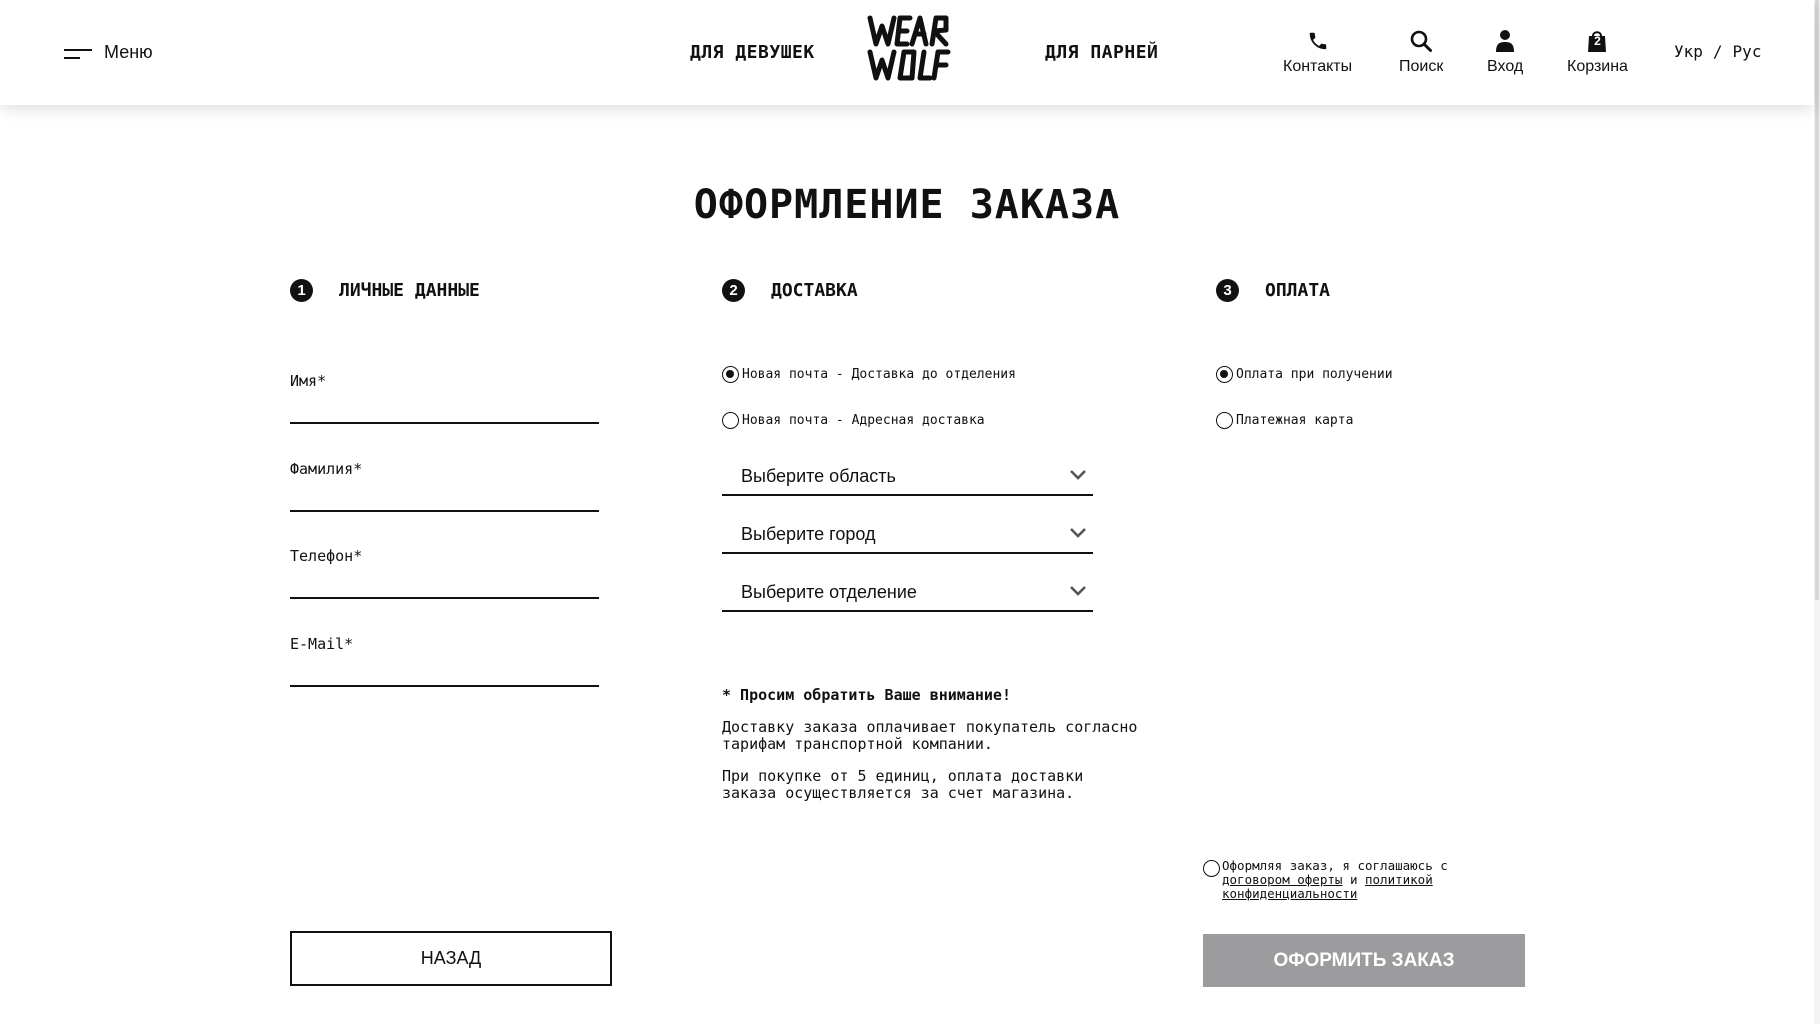  I want to click on delivery-option-label: Новая почта - Доставка до отделения, so click(879, 374).